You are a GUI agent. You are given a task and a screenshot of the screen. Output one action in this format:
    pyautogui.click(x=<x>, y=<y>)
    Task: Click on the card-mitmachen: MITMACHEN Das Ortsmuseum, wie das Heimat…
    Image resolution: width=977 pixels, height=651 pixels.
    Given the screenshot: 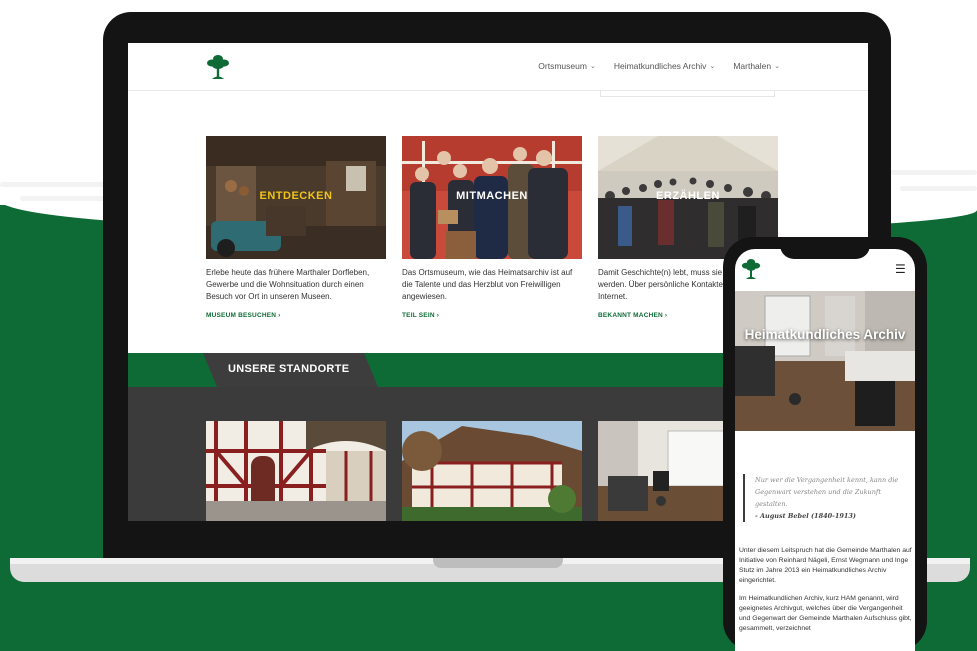 What is the action you would take?
    pyautogui.click(x=492, y=227)
    